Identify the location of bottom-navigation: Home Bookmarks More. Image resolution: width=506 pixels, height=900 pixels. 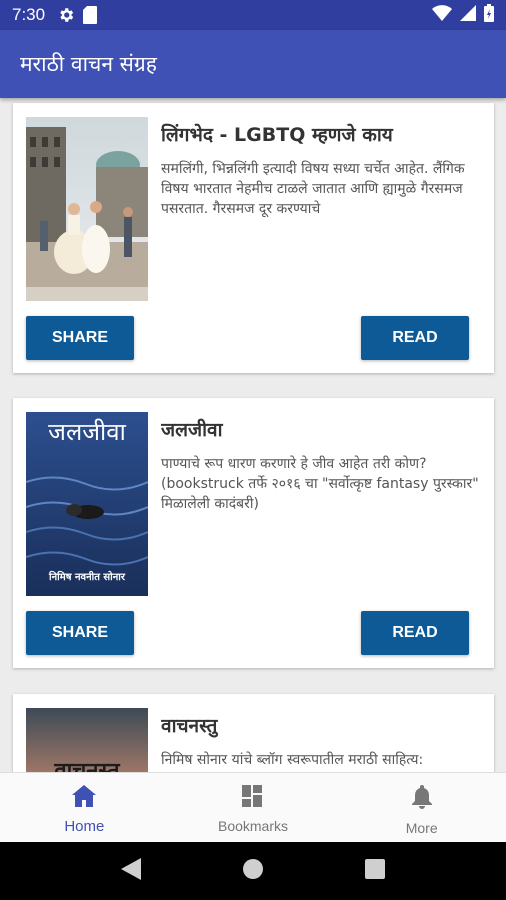
(253, 807).